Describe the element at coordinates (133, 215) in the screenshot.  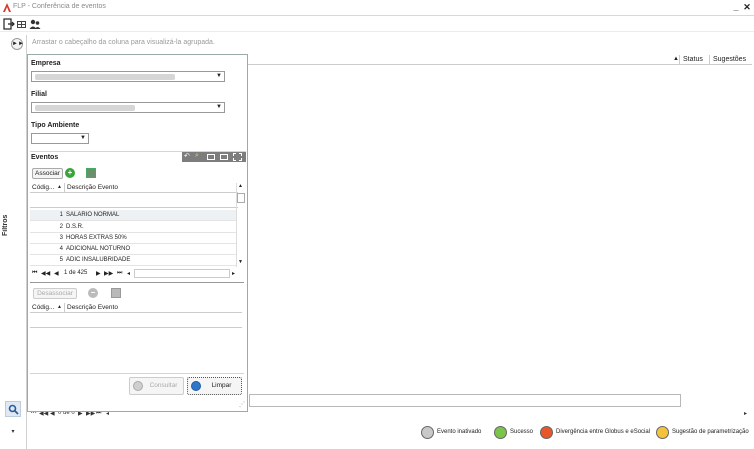
I see `table-row: 1 SALARIO NORMAL` at that location.